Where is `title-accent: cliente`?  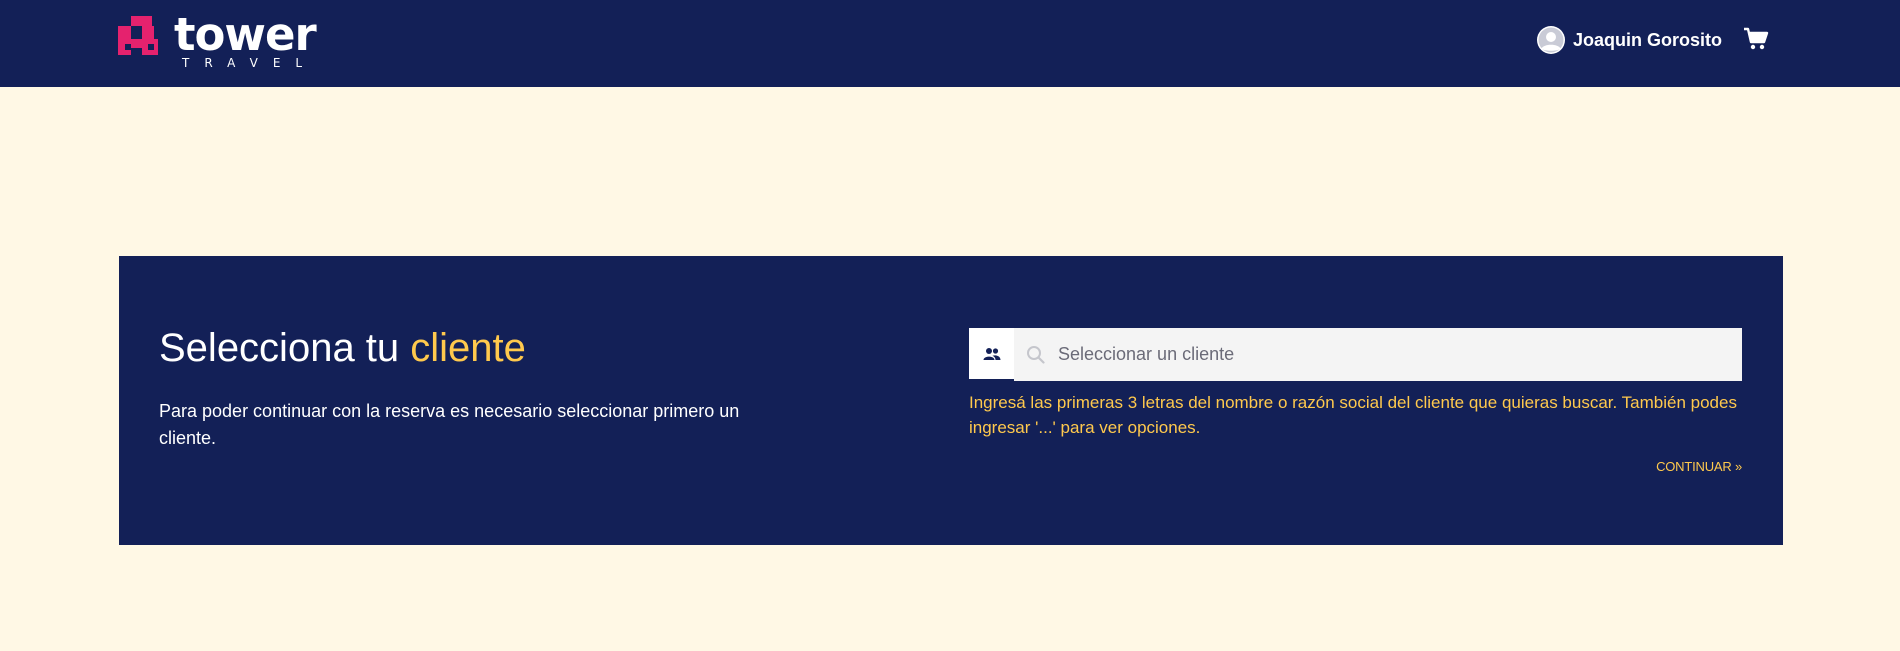 title-accent: cliente is located at coordinates (468, 348).